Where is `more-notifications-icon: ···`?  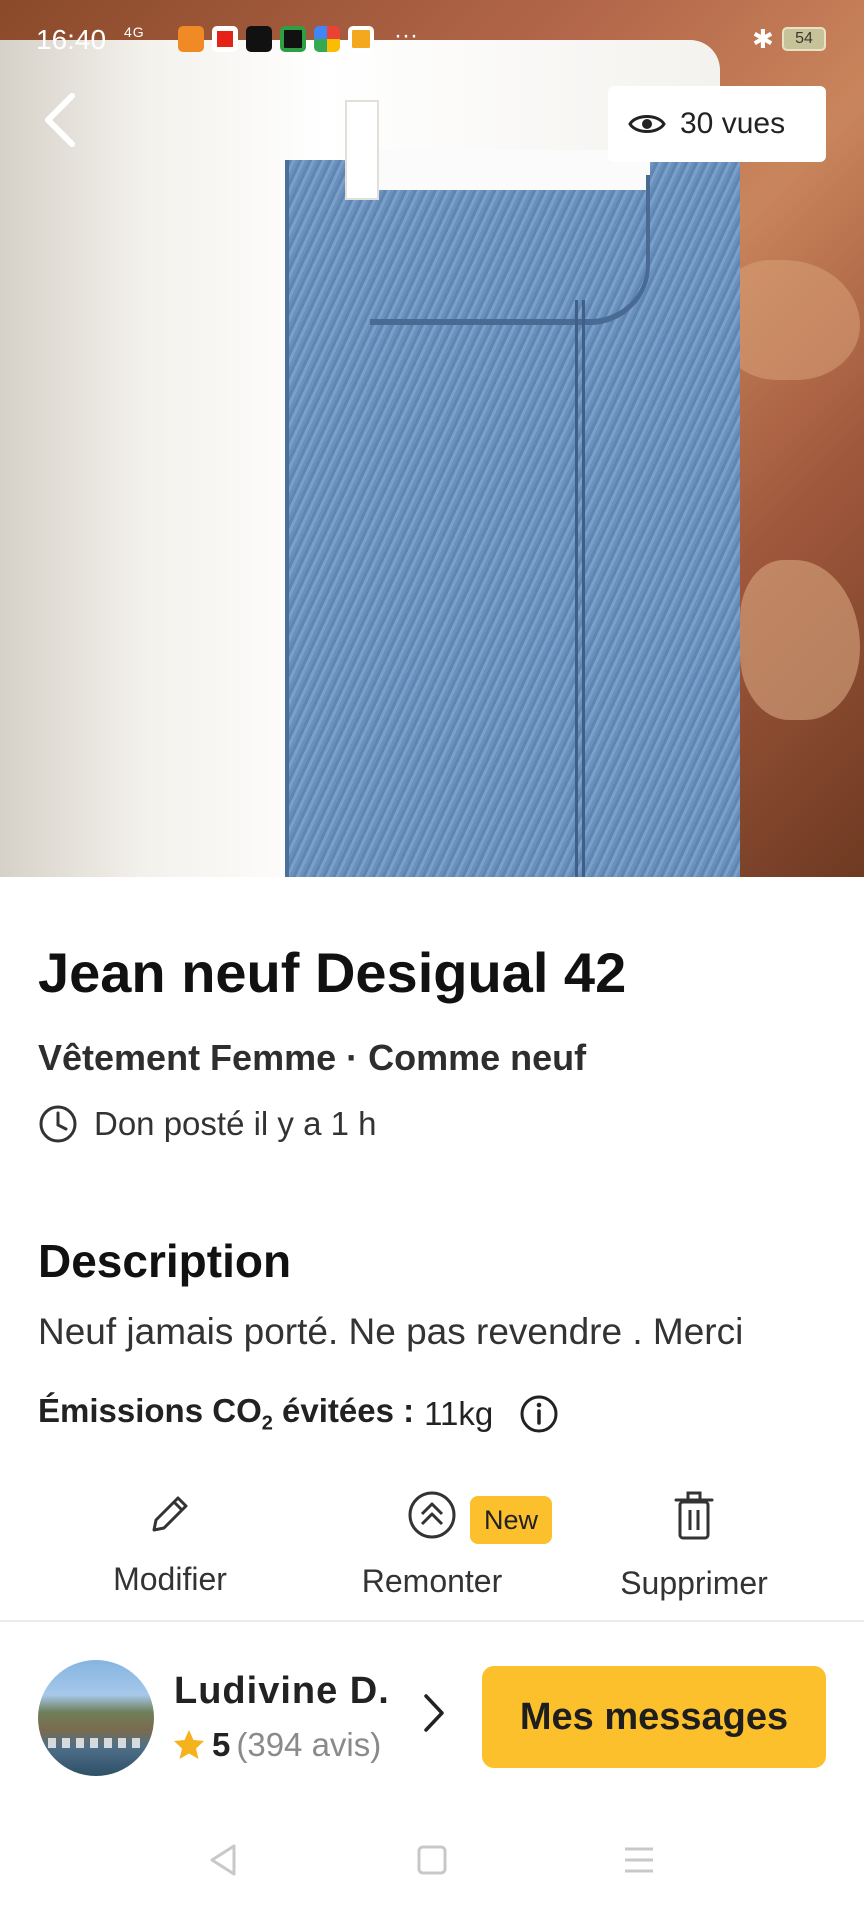 more-notifications-icon: ··· is located at coordinates (406, 35).